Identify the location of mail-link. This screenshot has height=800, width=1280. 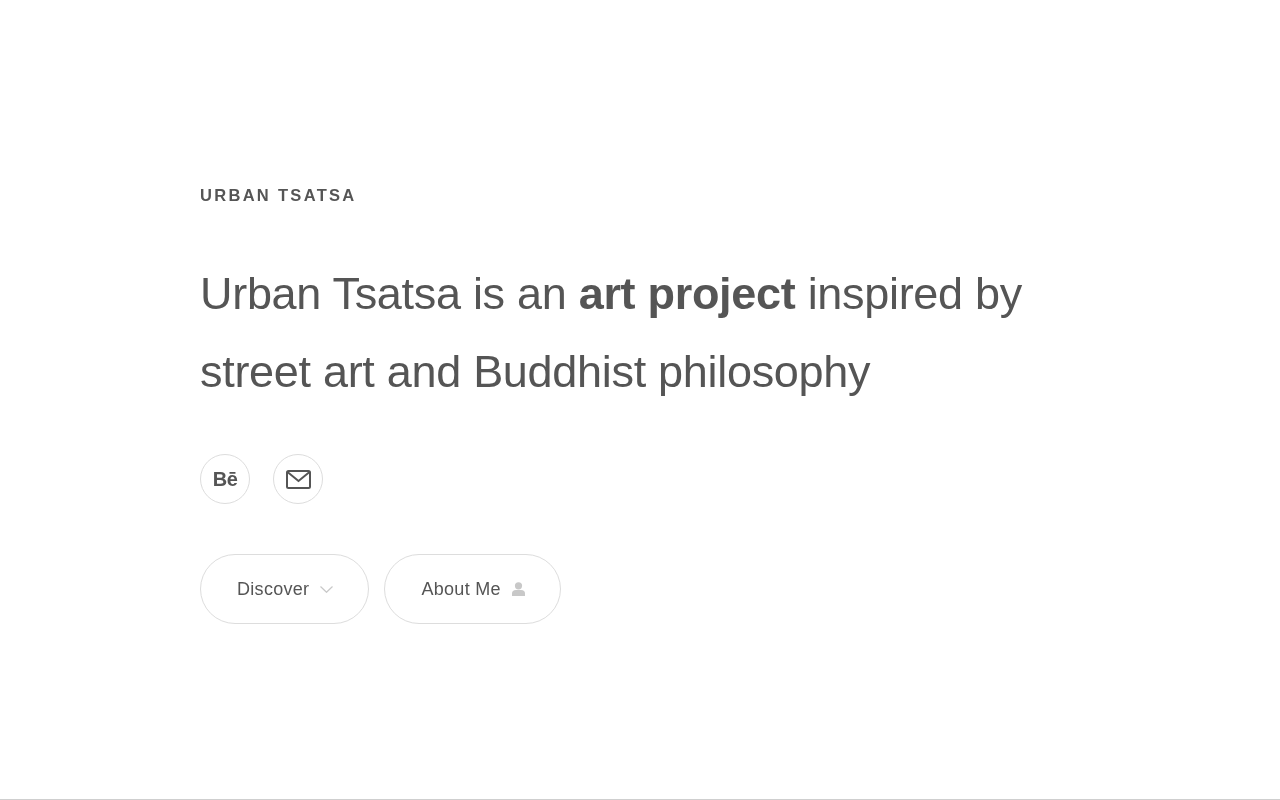
(298, 479).